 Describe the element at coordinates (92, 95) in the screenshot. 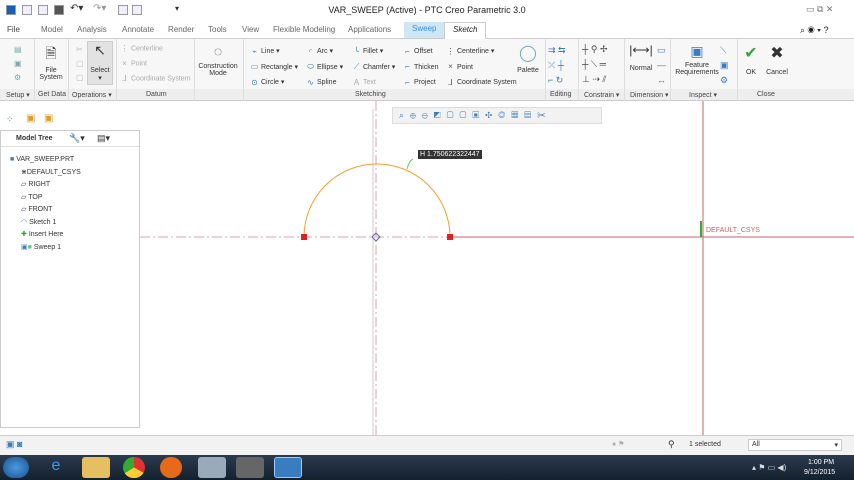

I see `group-operations: Operations ▾` at that location.